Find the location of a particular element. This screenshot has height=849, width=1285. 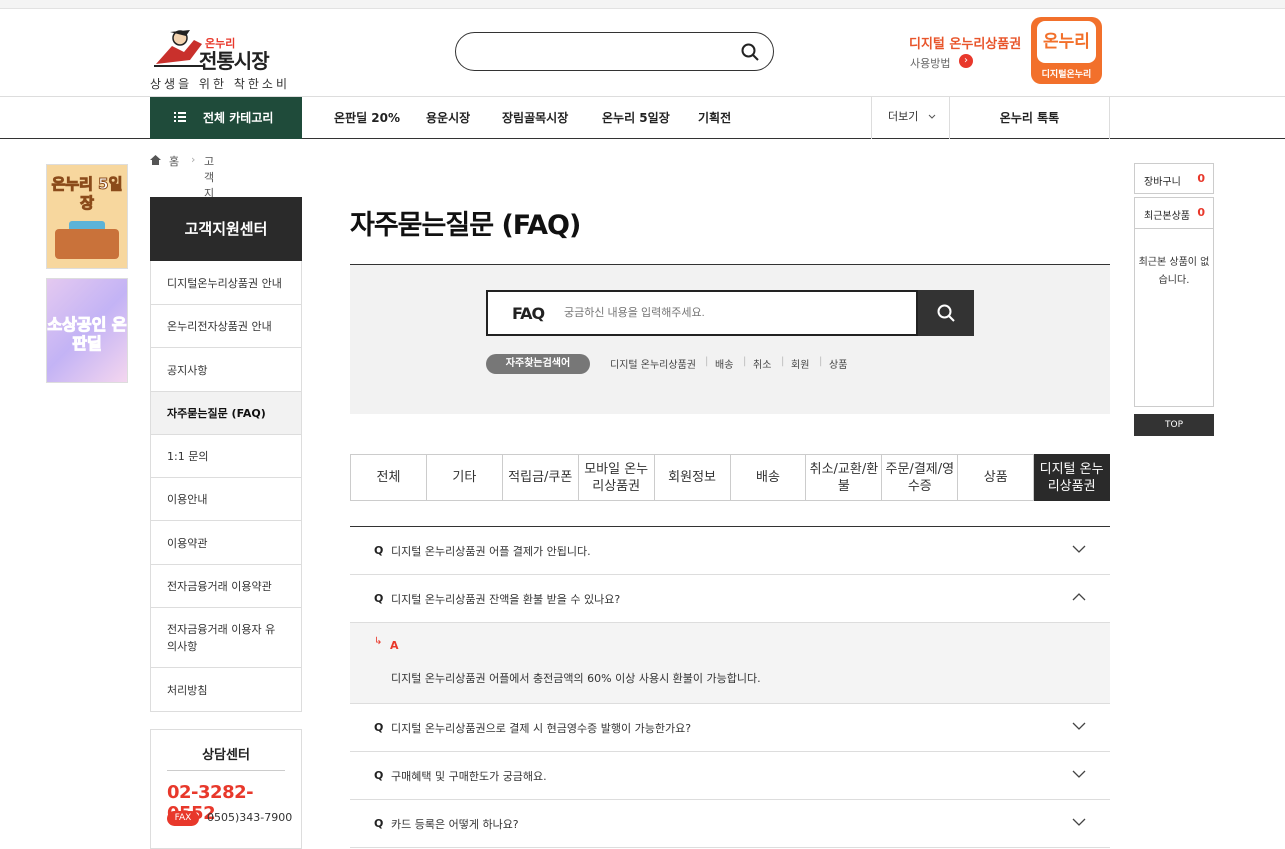

tab-all: 전체 is located at coordinates (388, 477).